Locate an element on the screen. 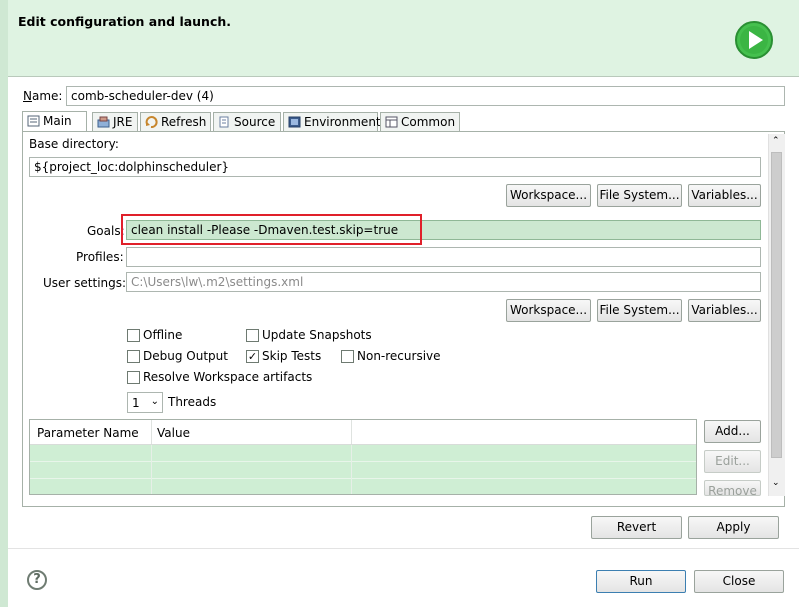 The width and height of the screenshot is (799, 607). update-snapshots-label: Update Snapshots is located at coordinates (317, 335).